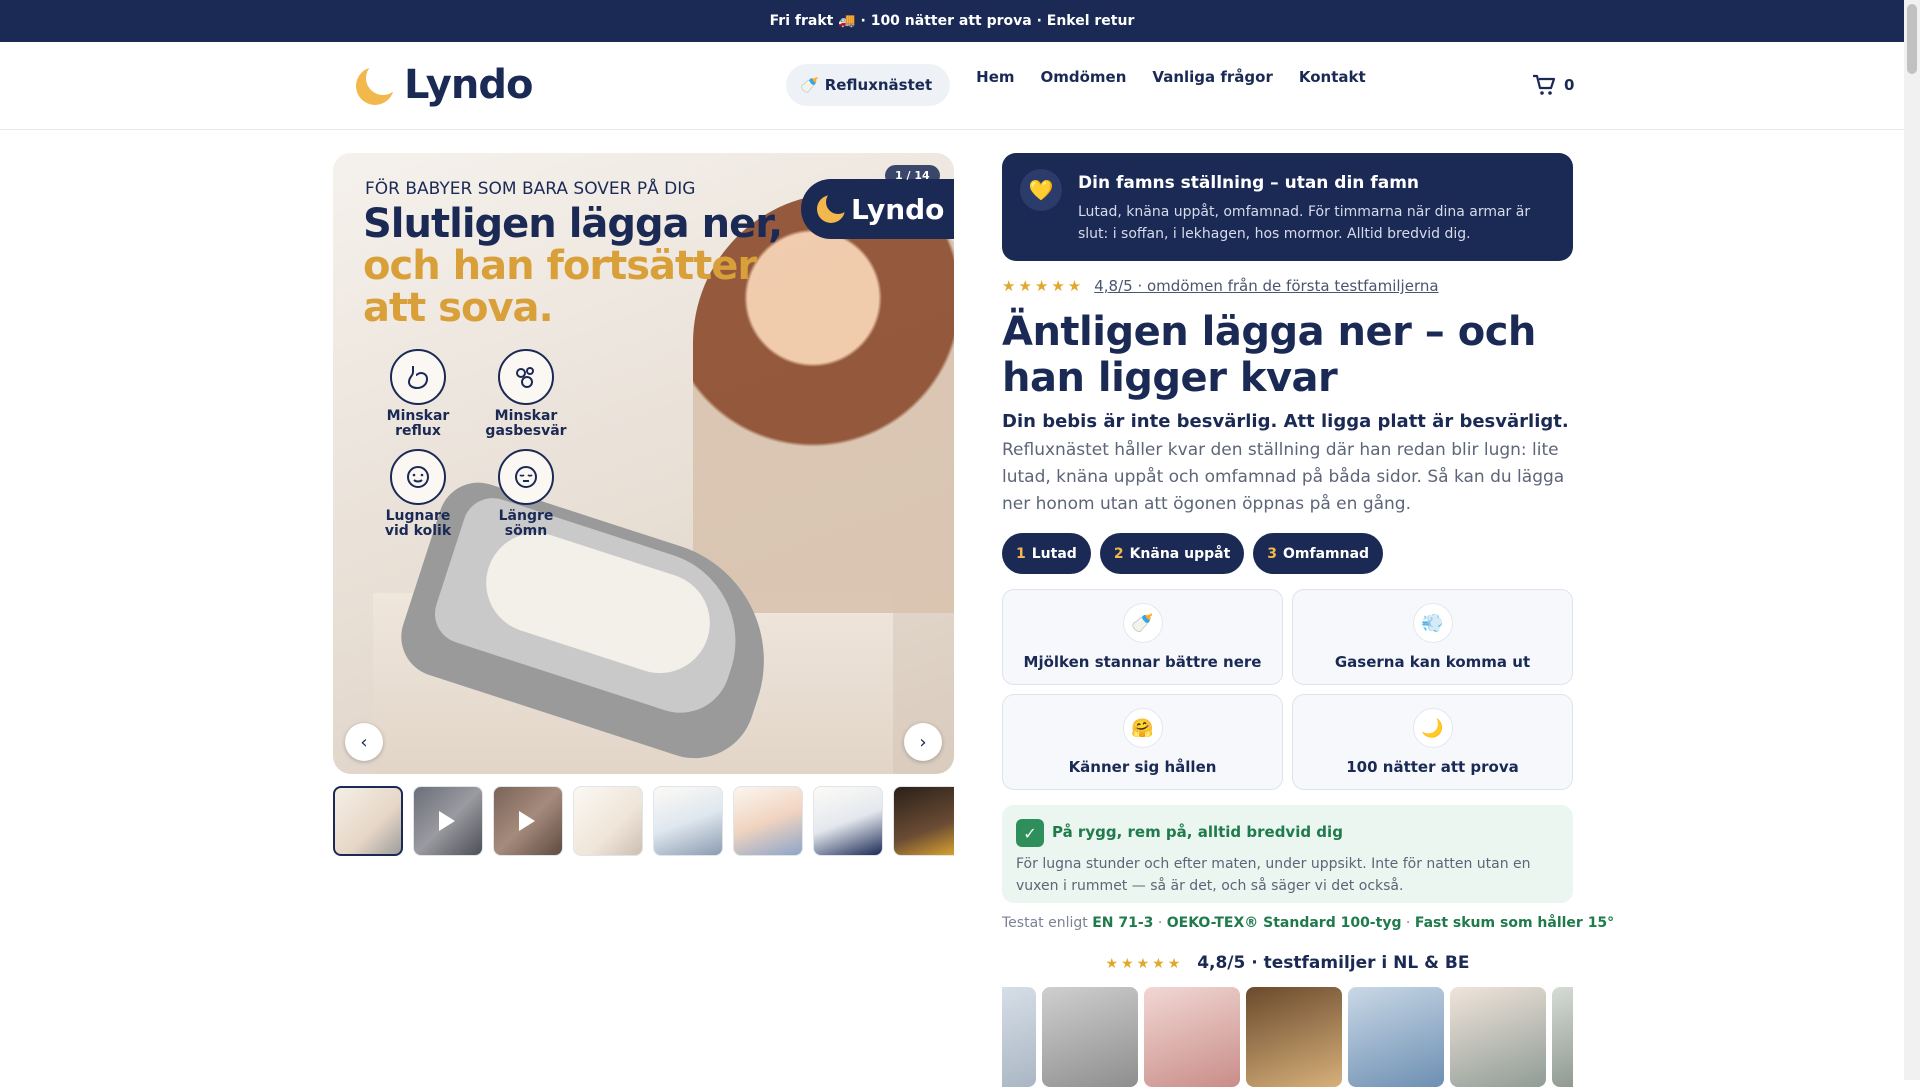  What do you see at coordinates (1021, 553) in the screenshot?
I see `step-number: 1` at bounding box center [1021, 553].